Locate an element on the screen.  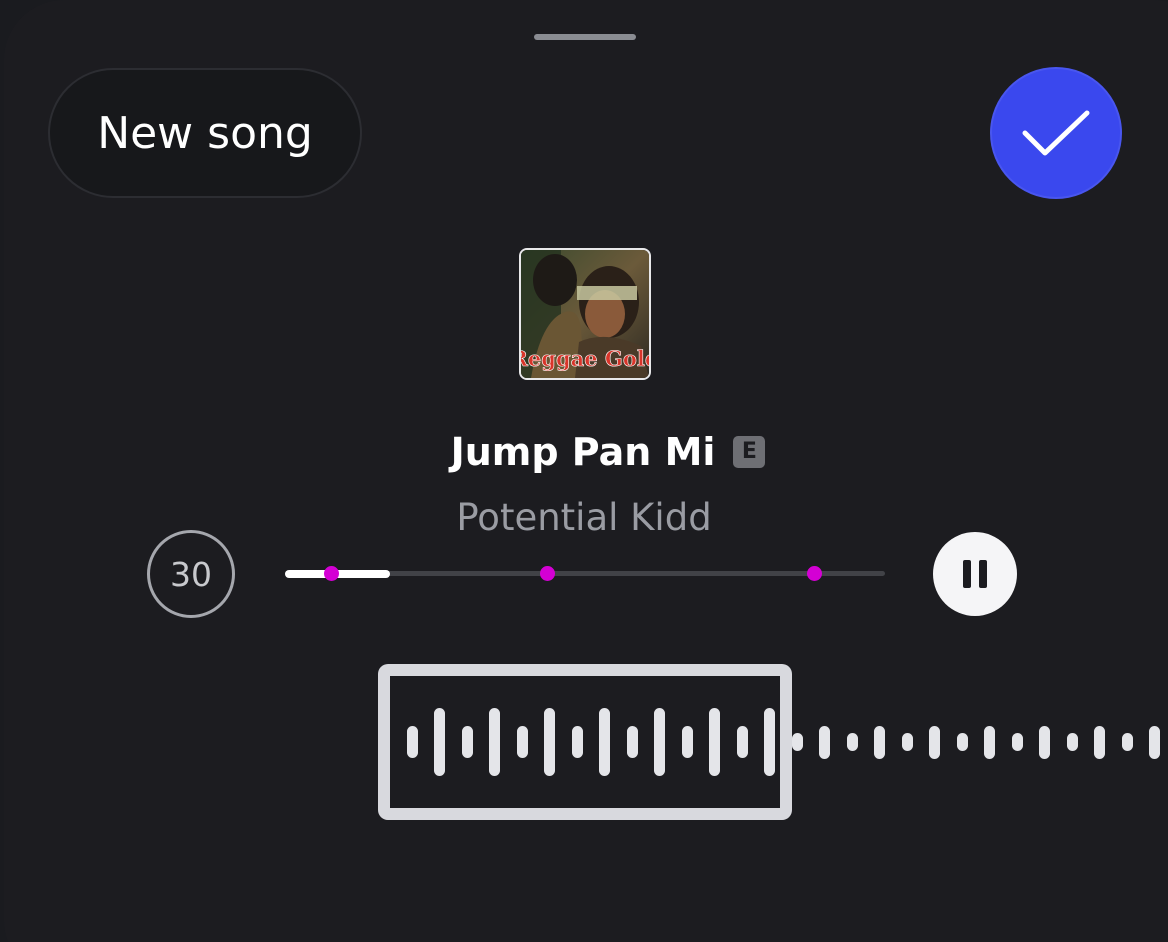
pause-icon-bar-left is located at coordinates (967, 574).